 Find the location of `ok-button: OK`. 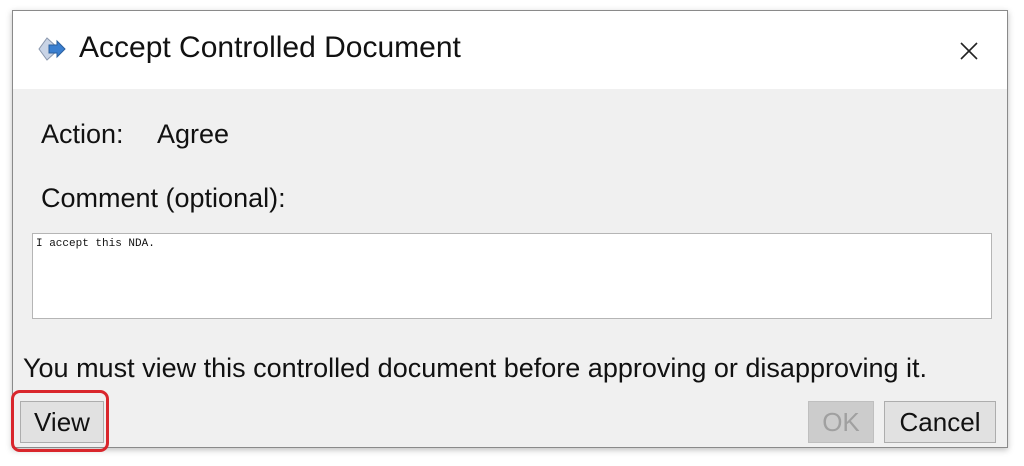

ok-button: OK is located at coordinates (841, 422).